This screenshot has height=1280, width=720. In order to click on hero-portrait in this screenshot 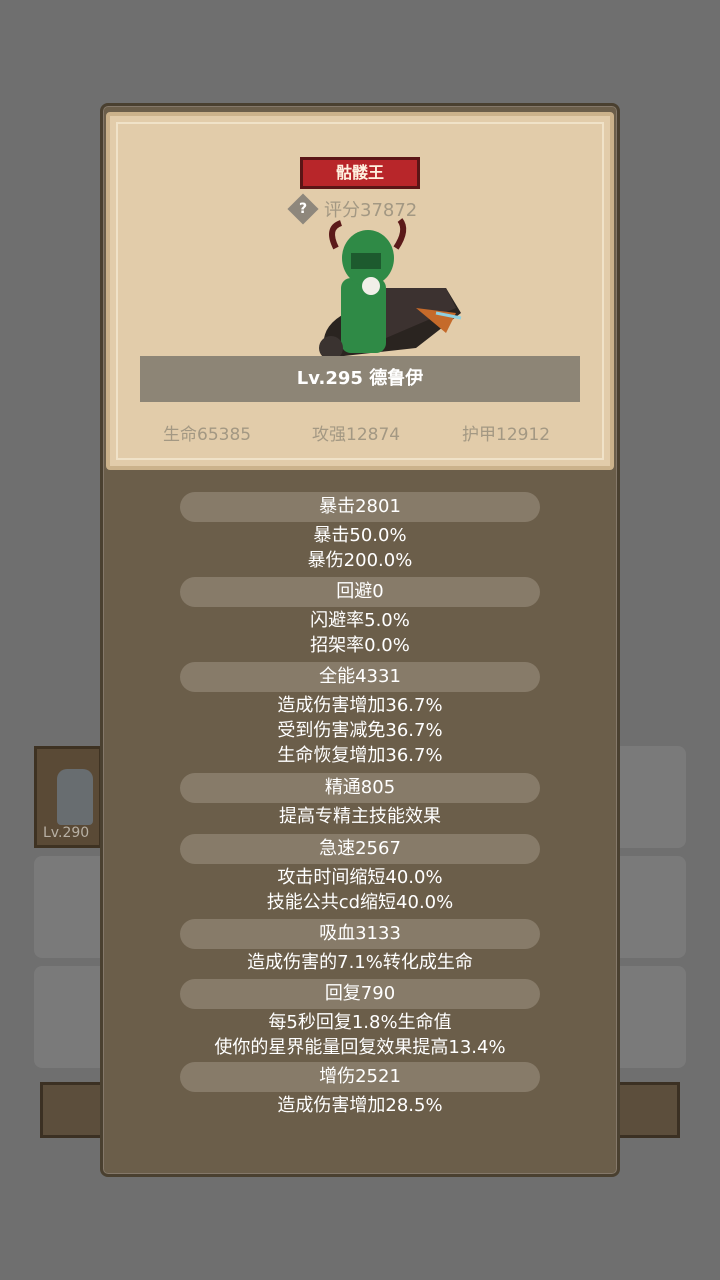, I will do `click(390, 289)`.